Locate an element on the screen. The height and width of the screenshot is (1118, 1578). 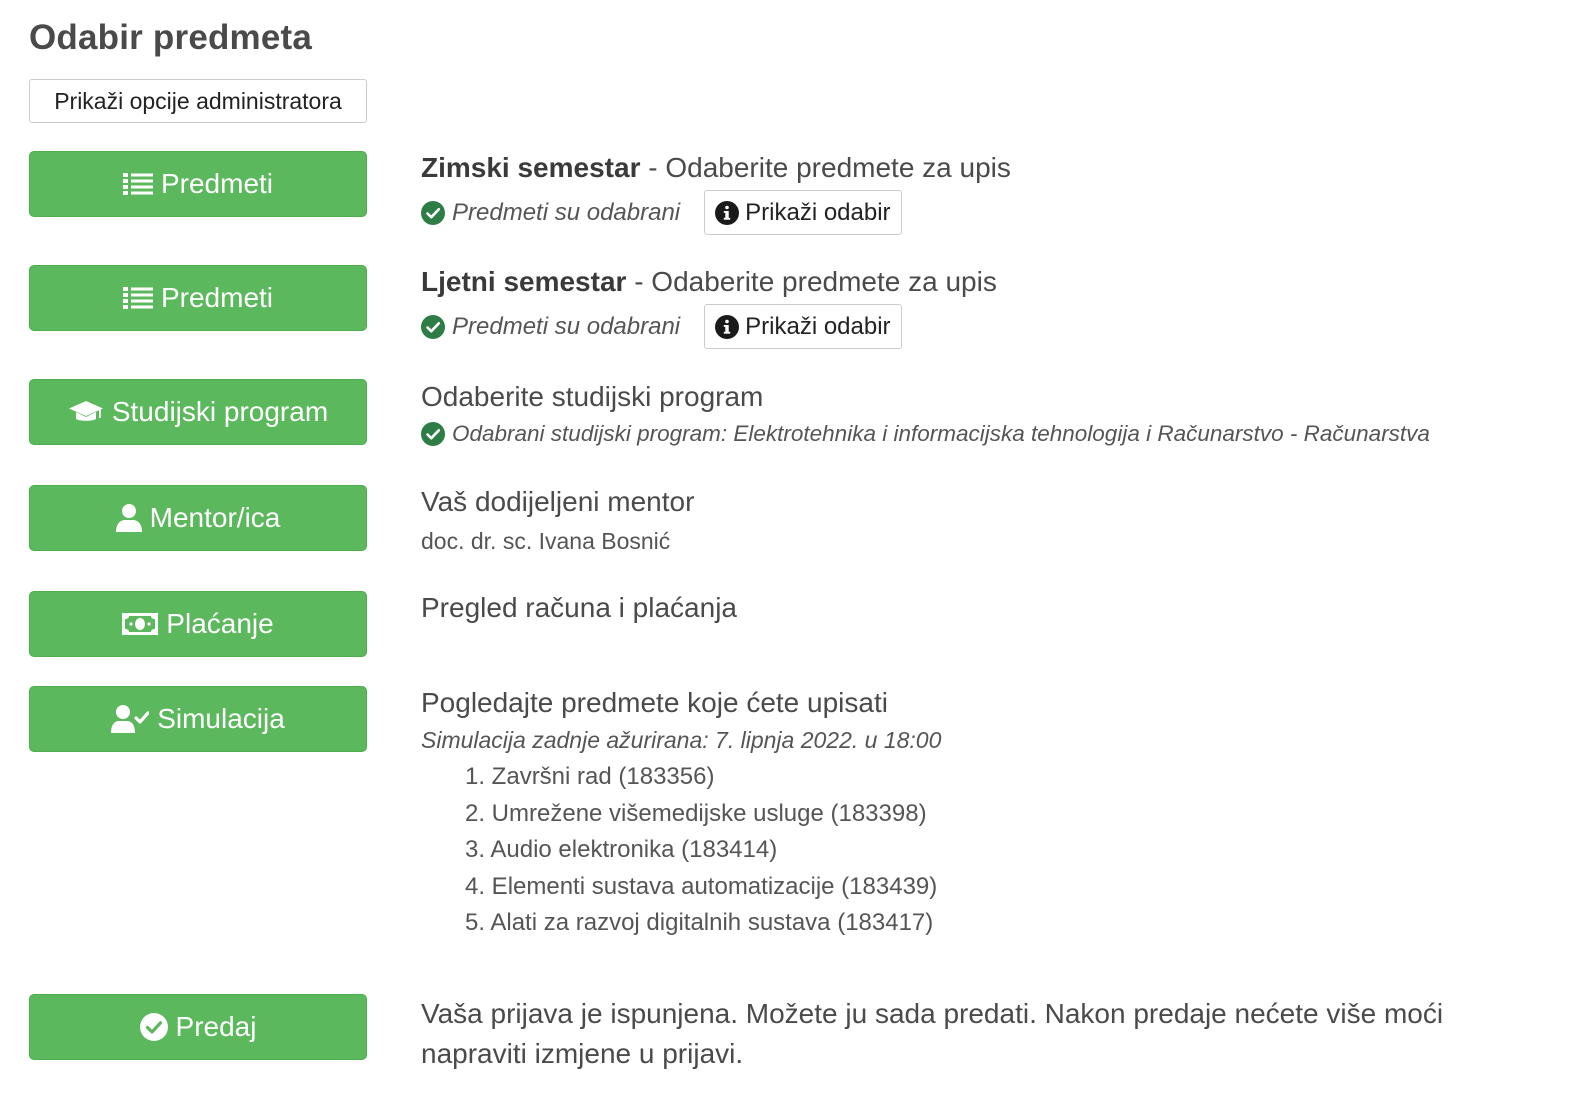
page-title: Odabir predmeta is located at coordinates (171, 37).